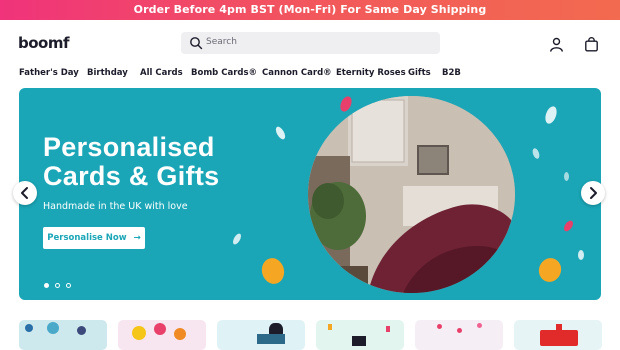 The image size is (620, 350). What do you see at coordinates (221, 42) in the screenshot?
I see `search-placeholder: Search` at bounding box center [221, 42].